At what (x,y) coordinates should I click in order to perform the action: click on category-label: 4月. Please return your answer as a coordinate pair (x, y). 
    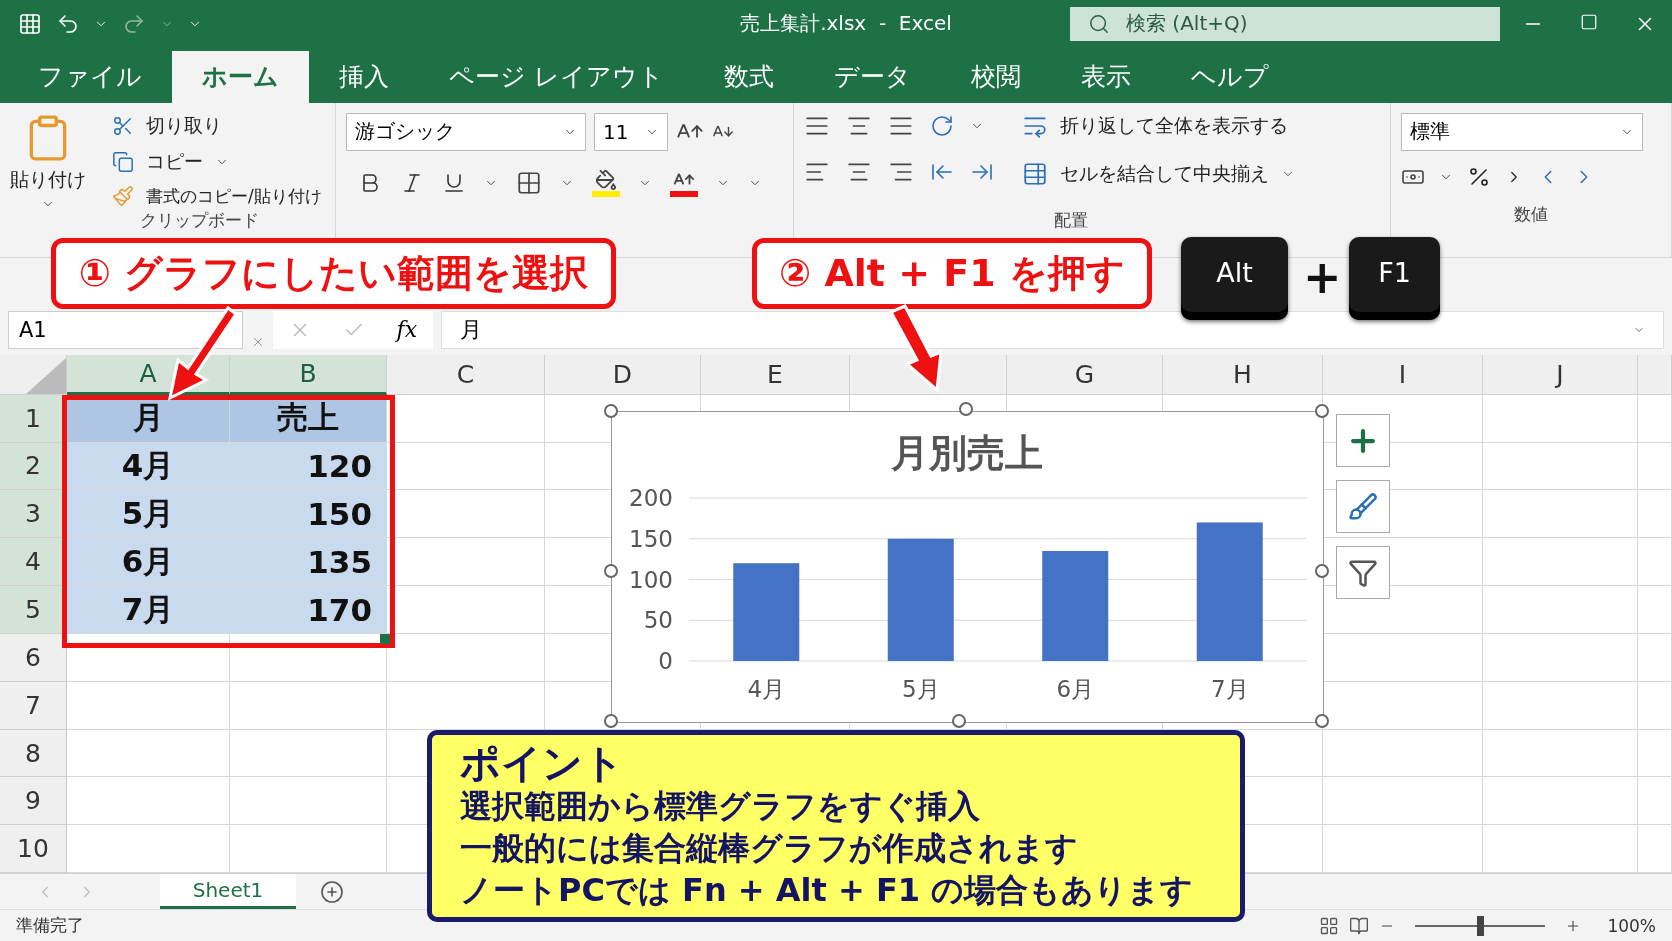
    Looking at the image, I should click on (766, 689).